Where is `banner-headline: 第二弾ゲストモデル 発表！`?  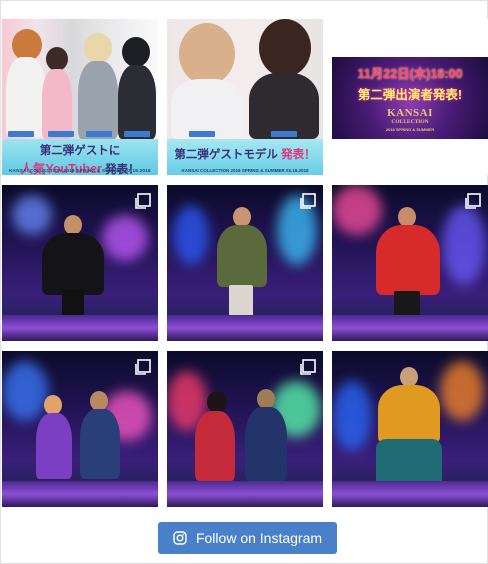 banner-headline: 第二弾ゲストモデル 発表！ is located at coordinates (245, 155).